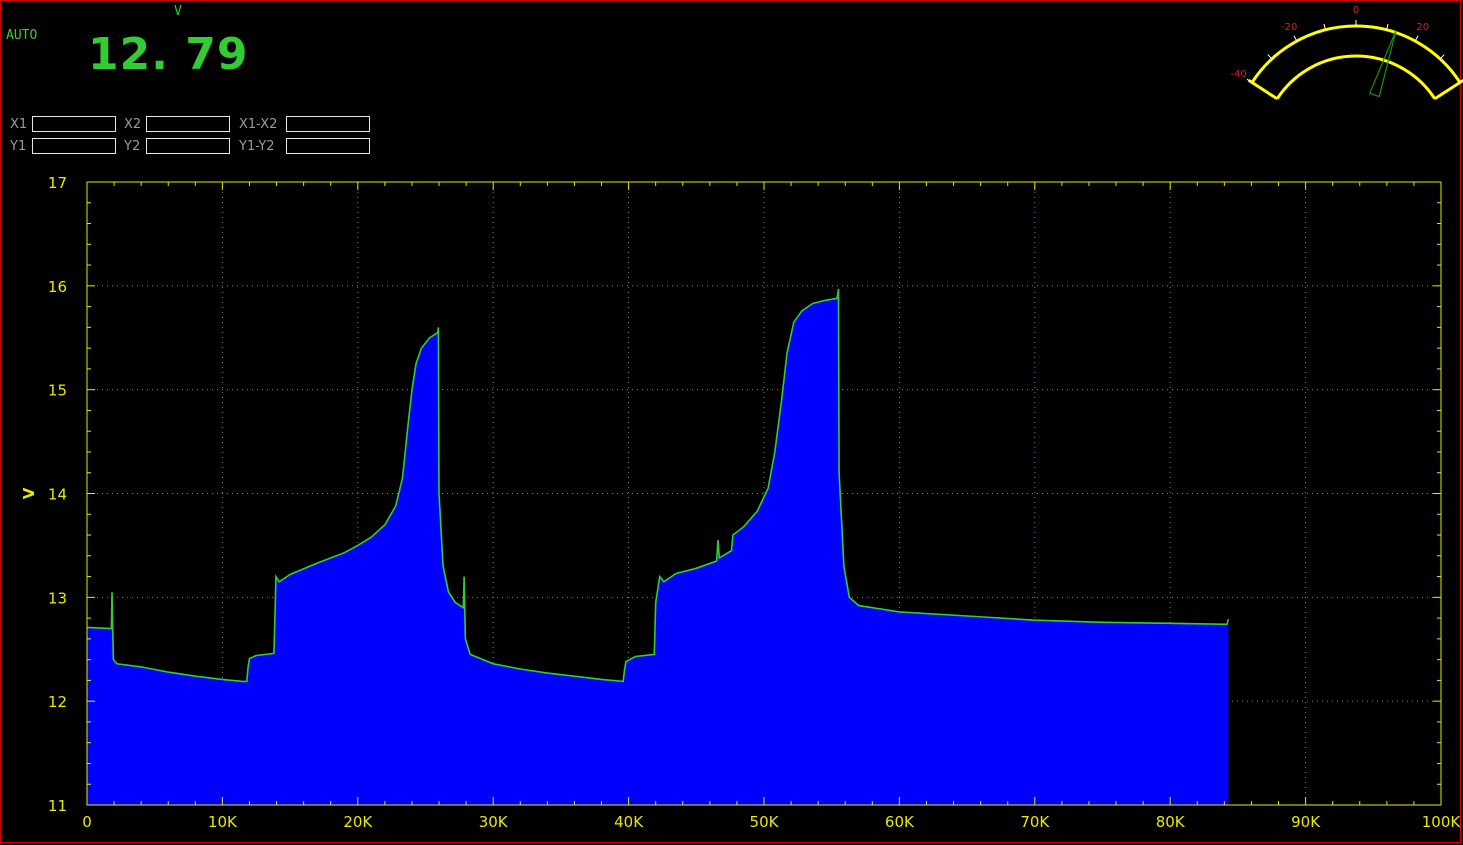 This screenshot has height=845, width=1463. Describe the element at coordinates (57, 287) in the screenshot. I see `y-tick-label: 16` at that location.